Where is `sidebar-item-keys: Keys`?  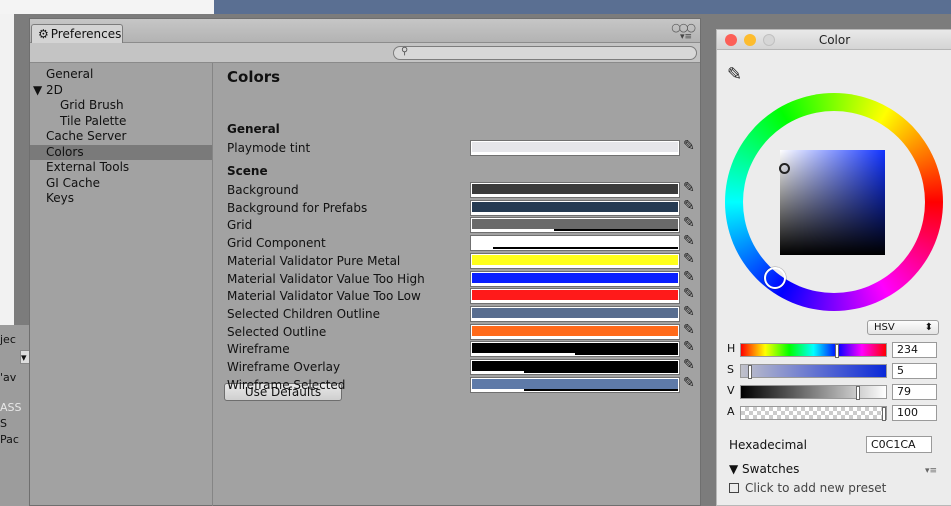
sidebar-item-keys: Keys is located at coordinates (121, 199).